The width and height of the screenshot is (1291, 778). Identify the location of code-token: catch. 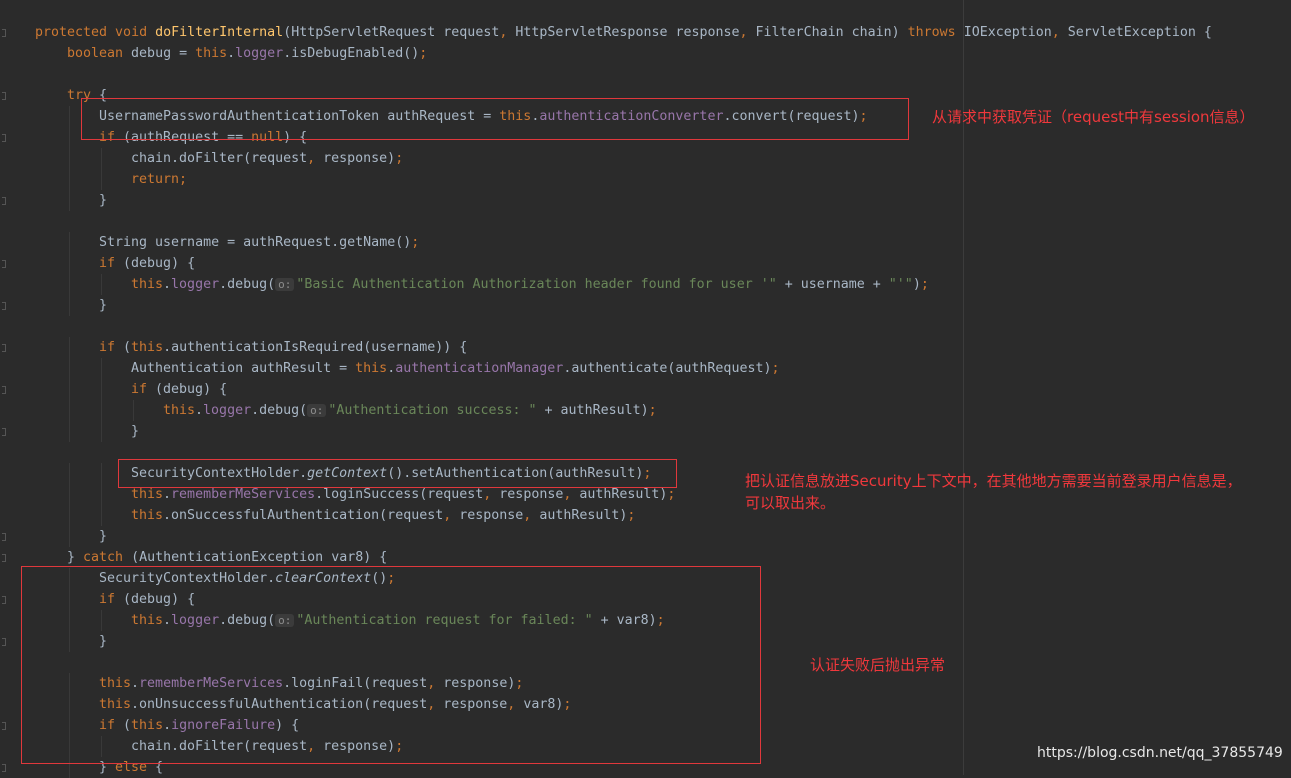
(107, 557).